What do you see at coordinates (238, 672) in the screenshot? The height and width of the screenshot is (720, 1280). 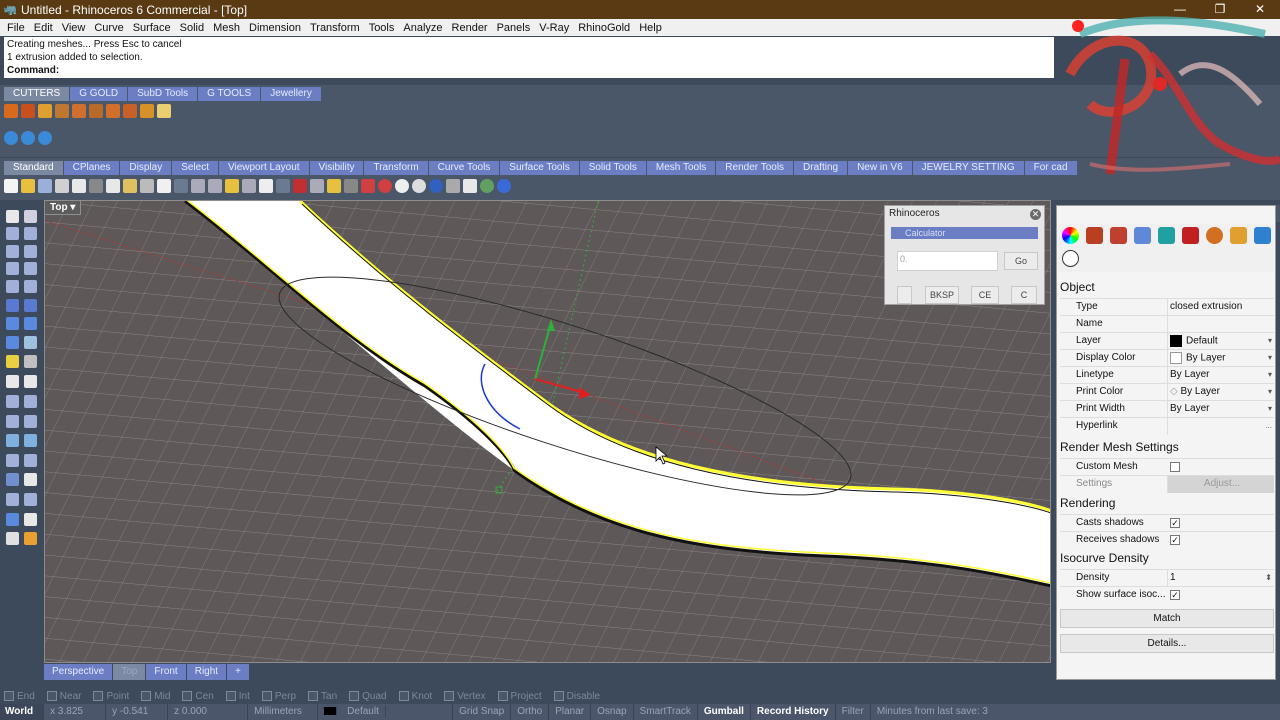 I see `add-viewport-tab: +` at bounding box center [238, 672].